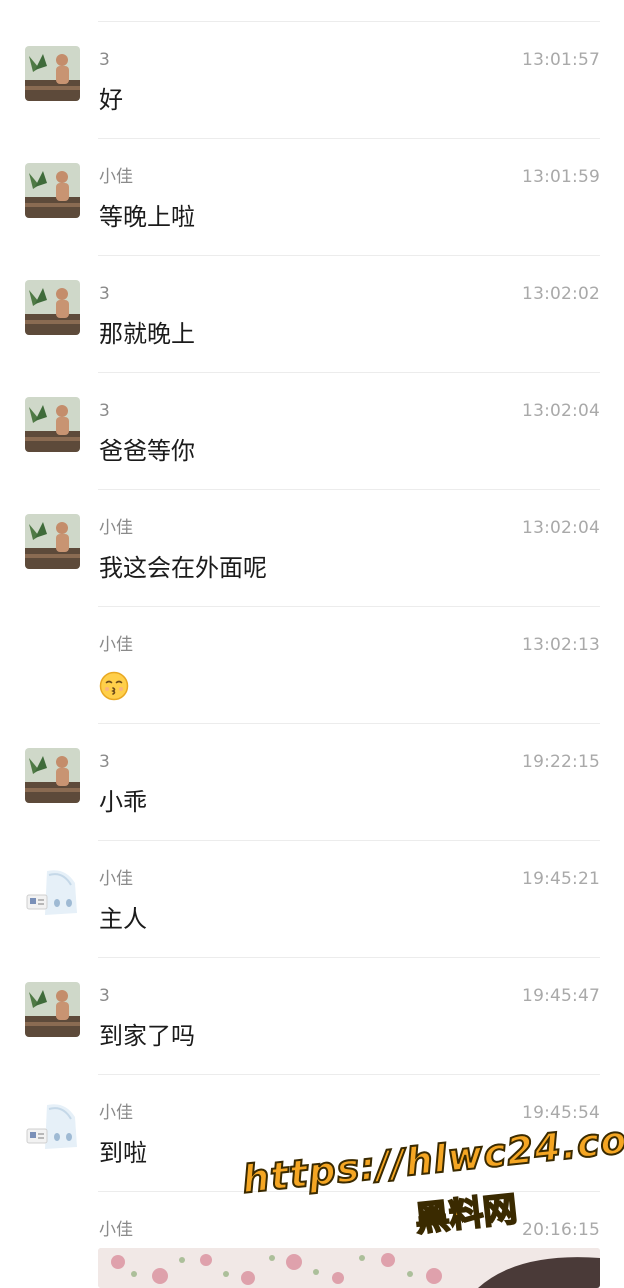 This screenshot has width=624, height=1288. Describe the element at coordinates (147, 334) in the screenshot. I see `message-text: 那就晚上` at that location.